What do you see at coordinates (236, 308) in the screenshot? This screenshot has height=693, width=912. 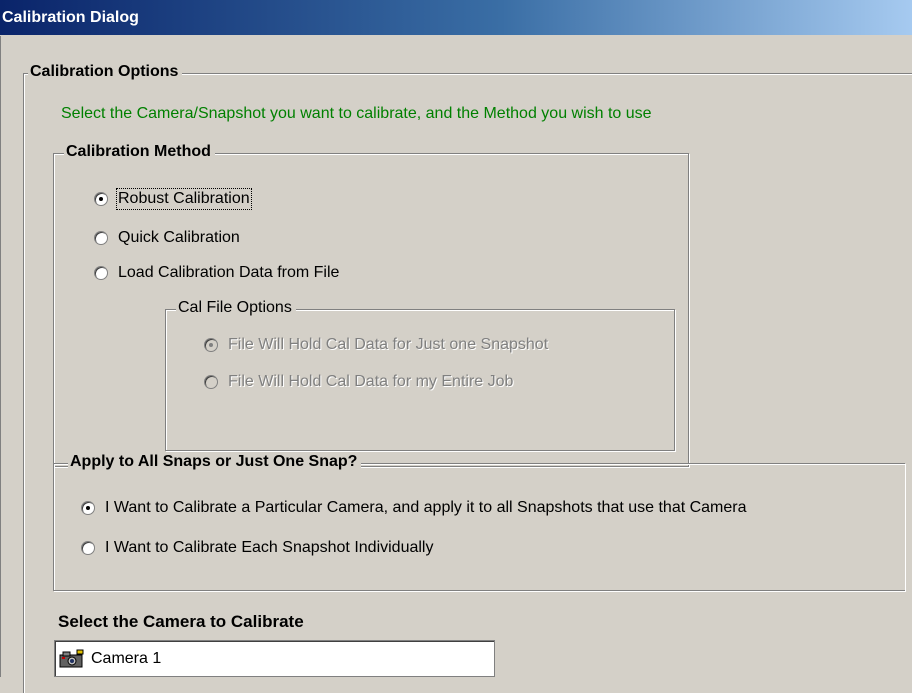 I see `cal-file-options-legend: Cal File Options` at bounding box center [236, 308].